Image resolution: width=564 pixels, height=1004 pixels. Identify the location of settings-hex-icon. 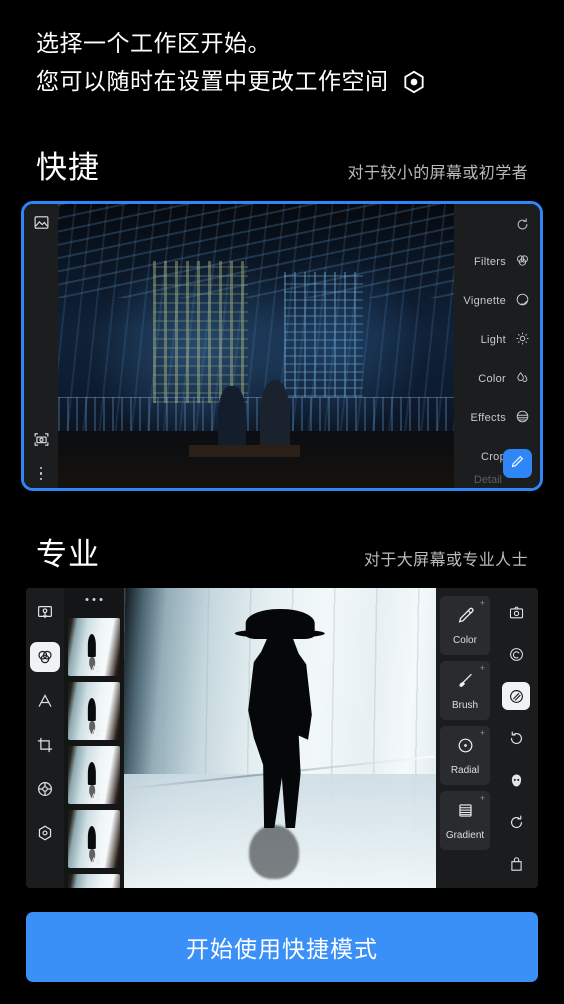
(45, 833).